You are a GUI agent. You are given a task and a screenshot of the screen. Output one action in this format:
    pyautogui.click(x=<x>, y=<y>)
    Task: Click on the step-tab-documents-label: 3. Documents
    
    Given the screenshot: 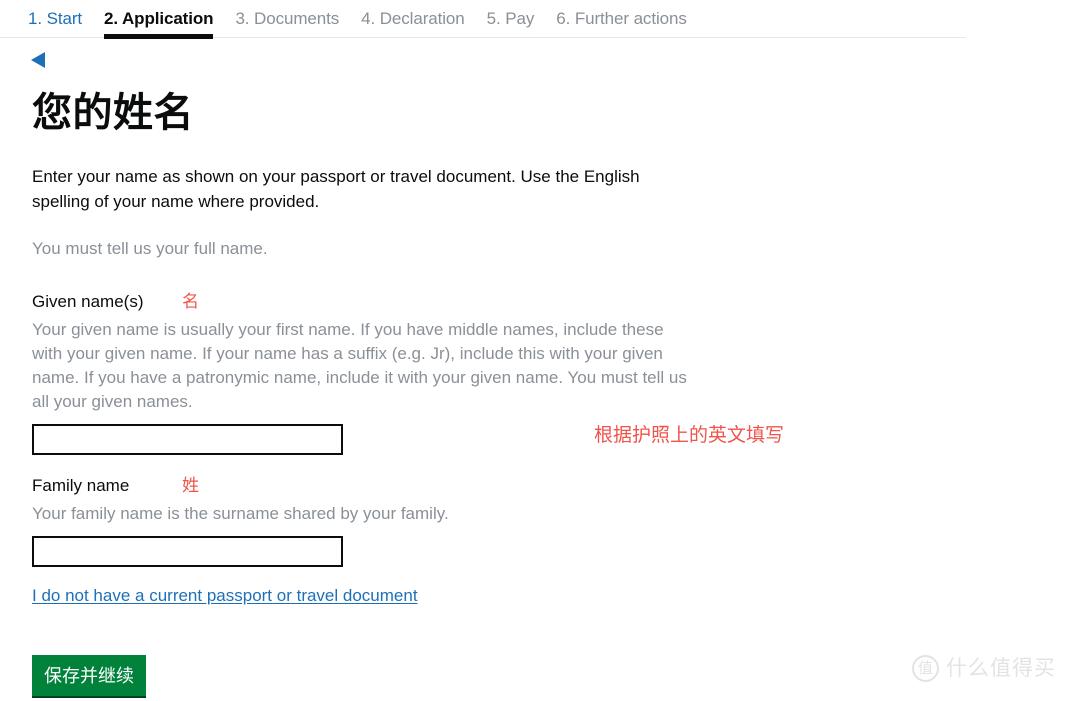 What is the action you would take?
    pyautogui.click(x=287, y=18)
    